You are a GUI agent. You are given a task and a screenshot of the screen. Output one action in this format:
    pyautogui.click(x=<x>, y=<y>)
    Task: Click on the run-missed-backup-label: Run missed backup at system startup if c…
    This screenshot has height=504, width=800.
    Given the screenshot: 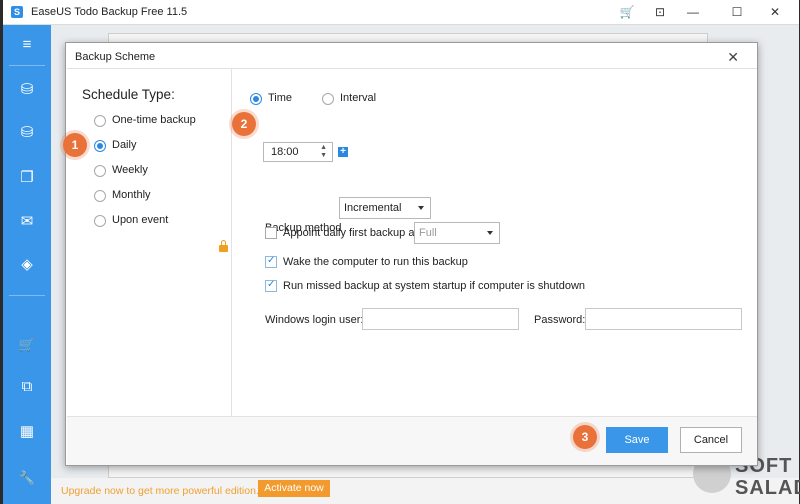 What is the action you would take?
    pyautogui.click(x=434, y=286)
    